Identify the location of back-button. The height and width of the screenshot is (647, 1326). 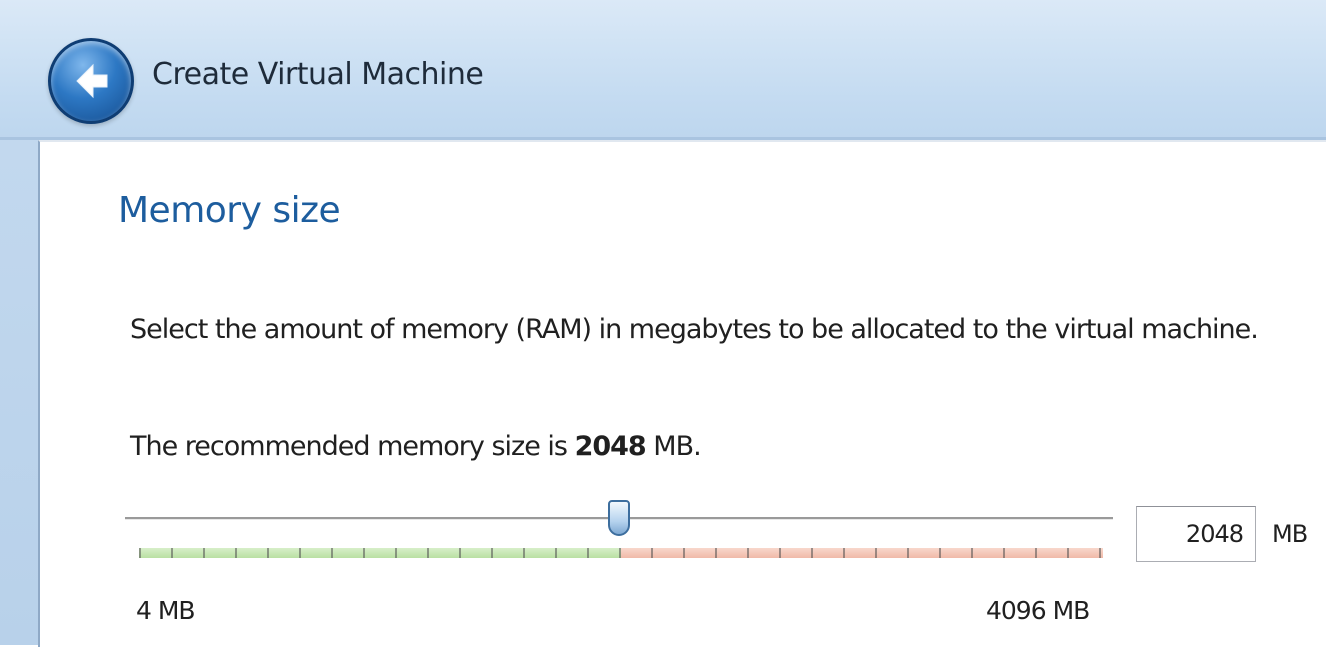
(91, 81).